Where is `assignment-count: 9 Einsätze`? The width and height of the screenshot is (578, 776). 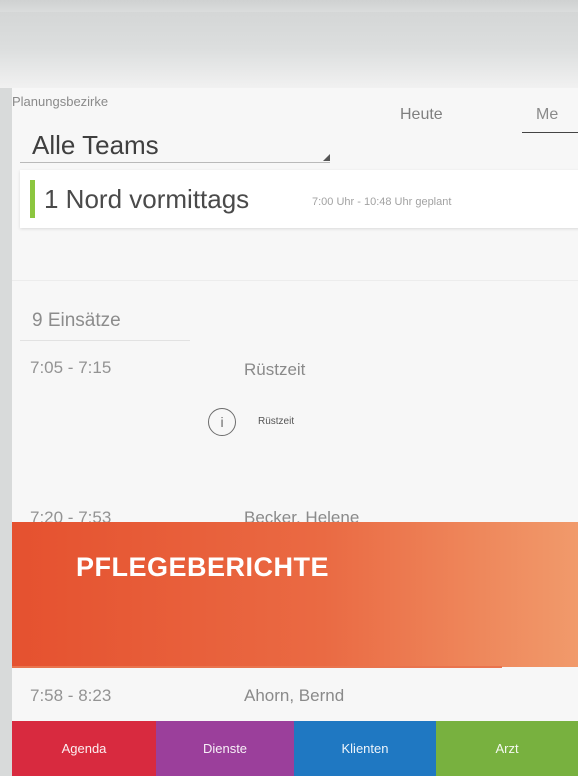 assignment-count: 9 Einsätze is located at coordinates (76, 320).